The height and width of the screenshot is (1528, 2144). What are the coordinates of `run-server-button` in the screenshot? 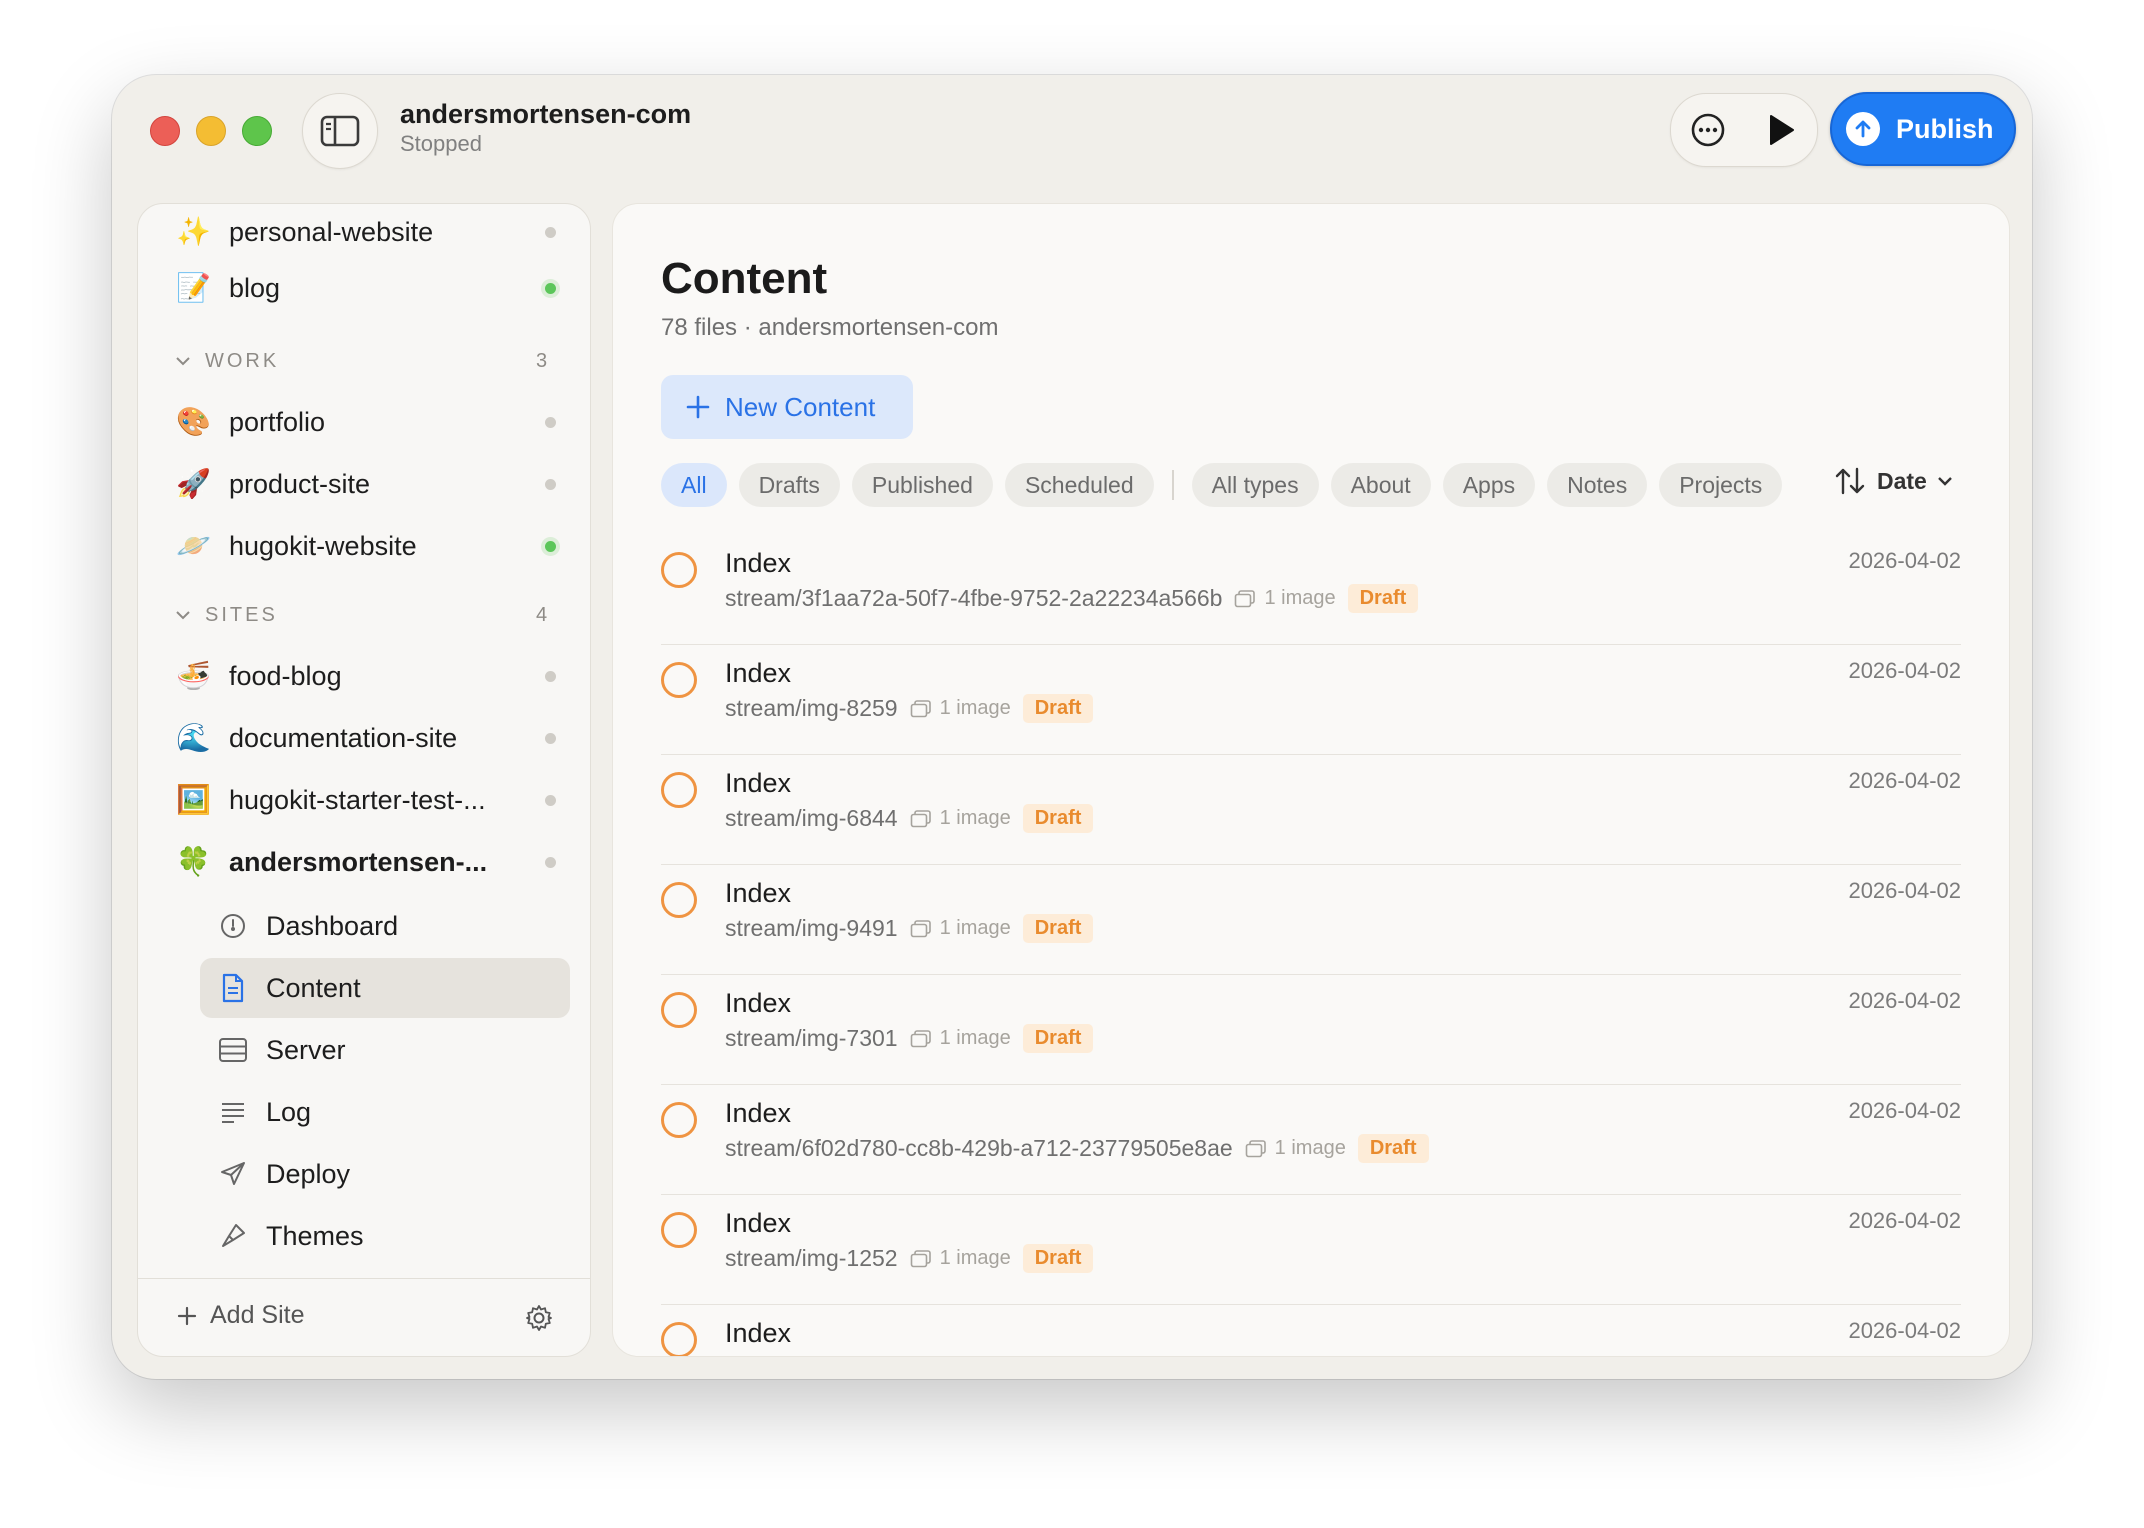 It's located at (1781, 130).